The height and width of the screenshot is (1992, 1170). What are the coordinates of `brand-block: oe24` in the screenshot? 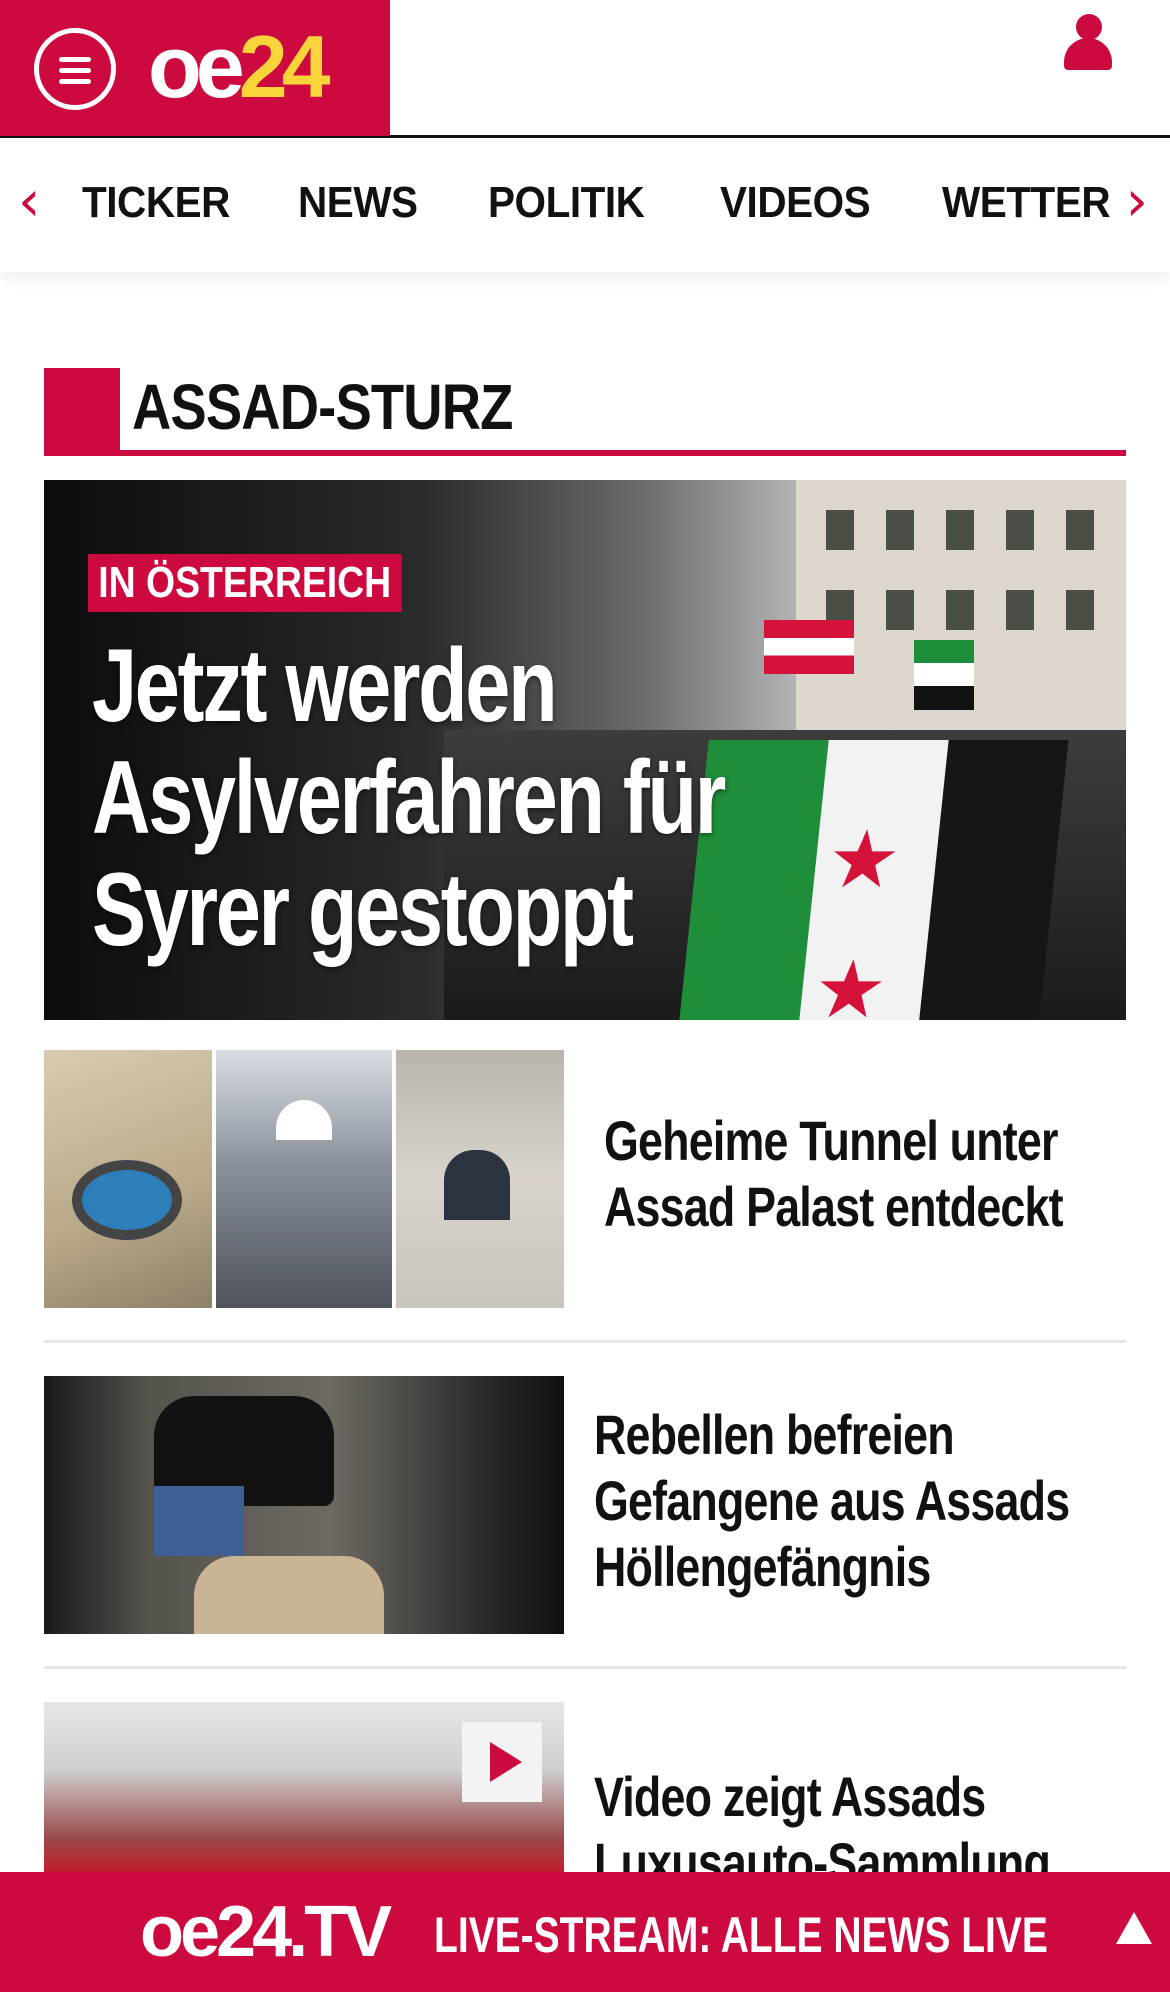 It's located at (195, 68).